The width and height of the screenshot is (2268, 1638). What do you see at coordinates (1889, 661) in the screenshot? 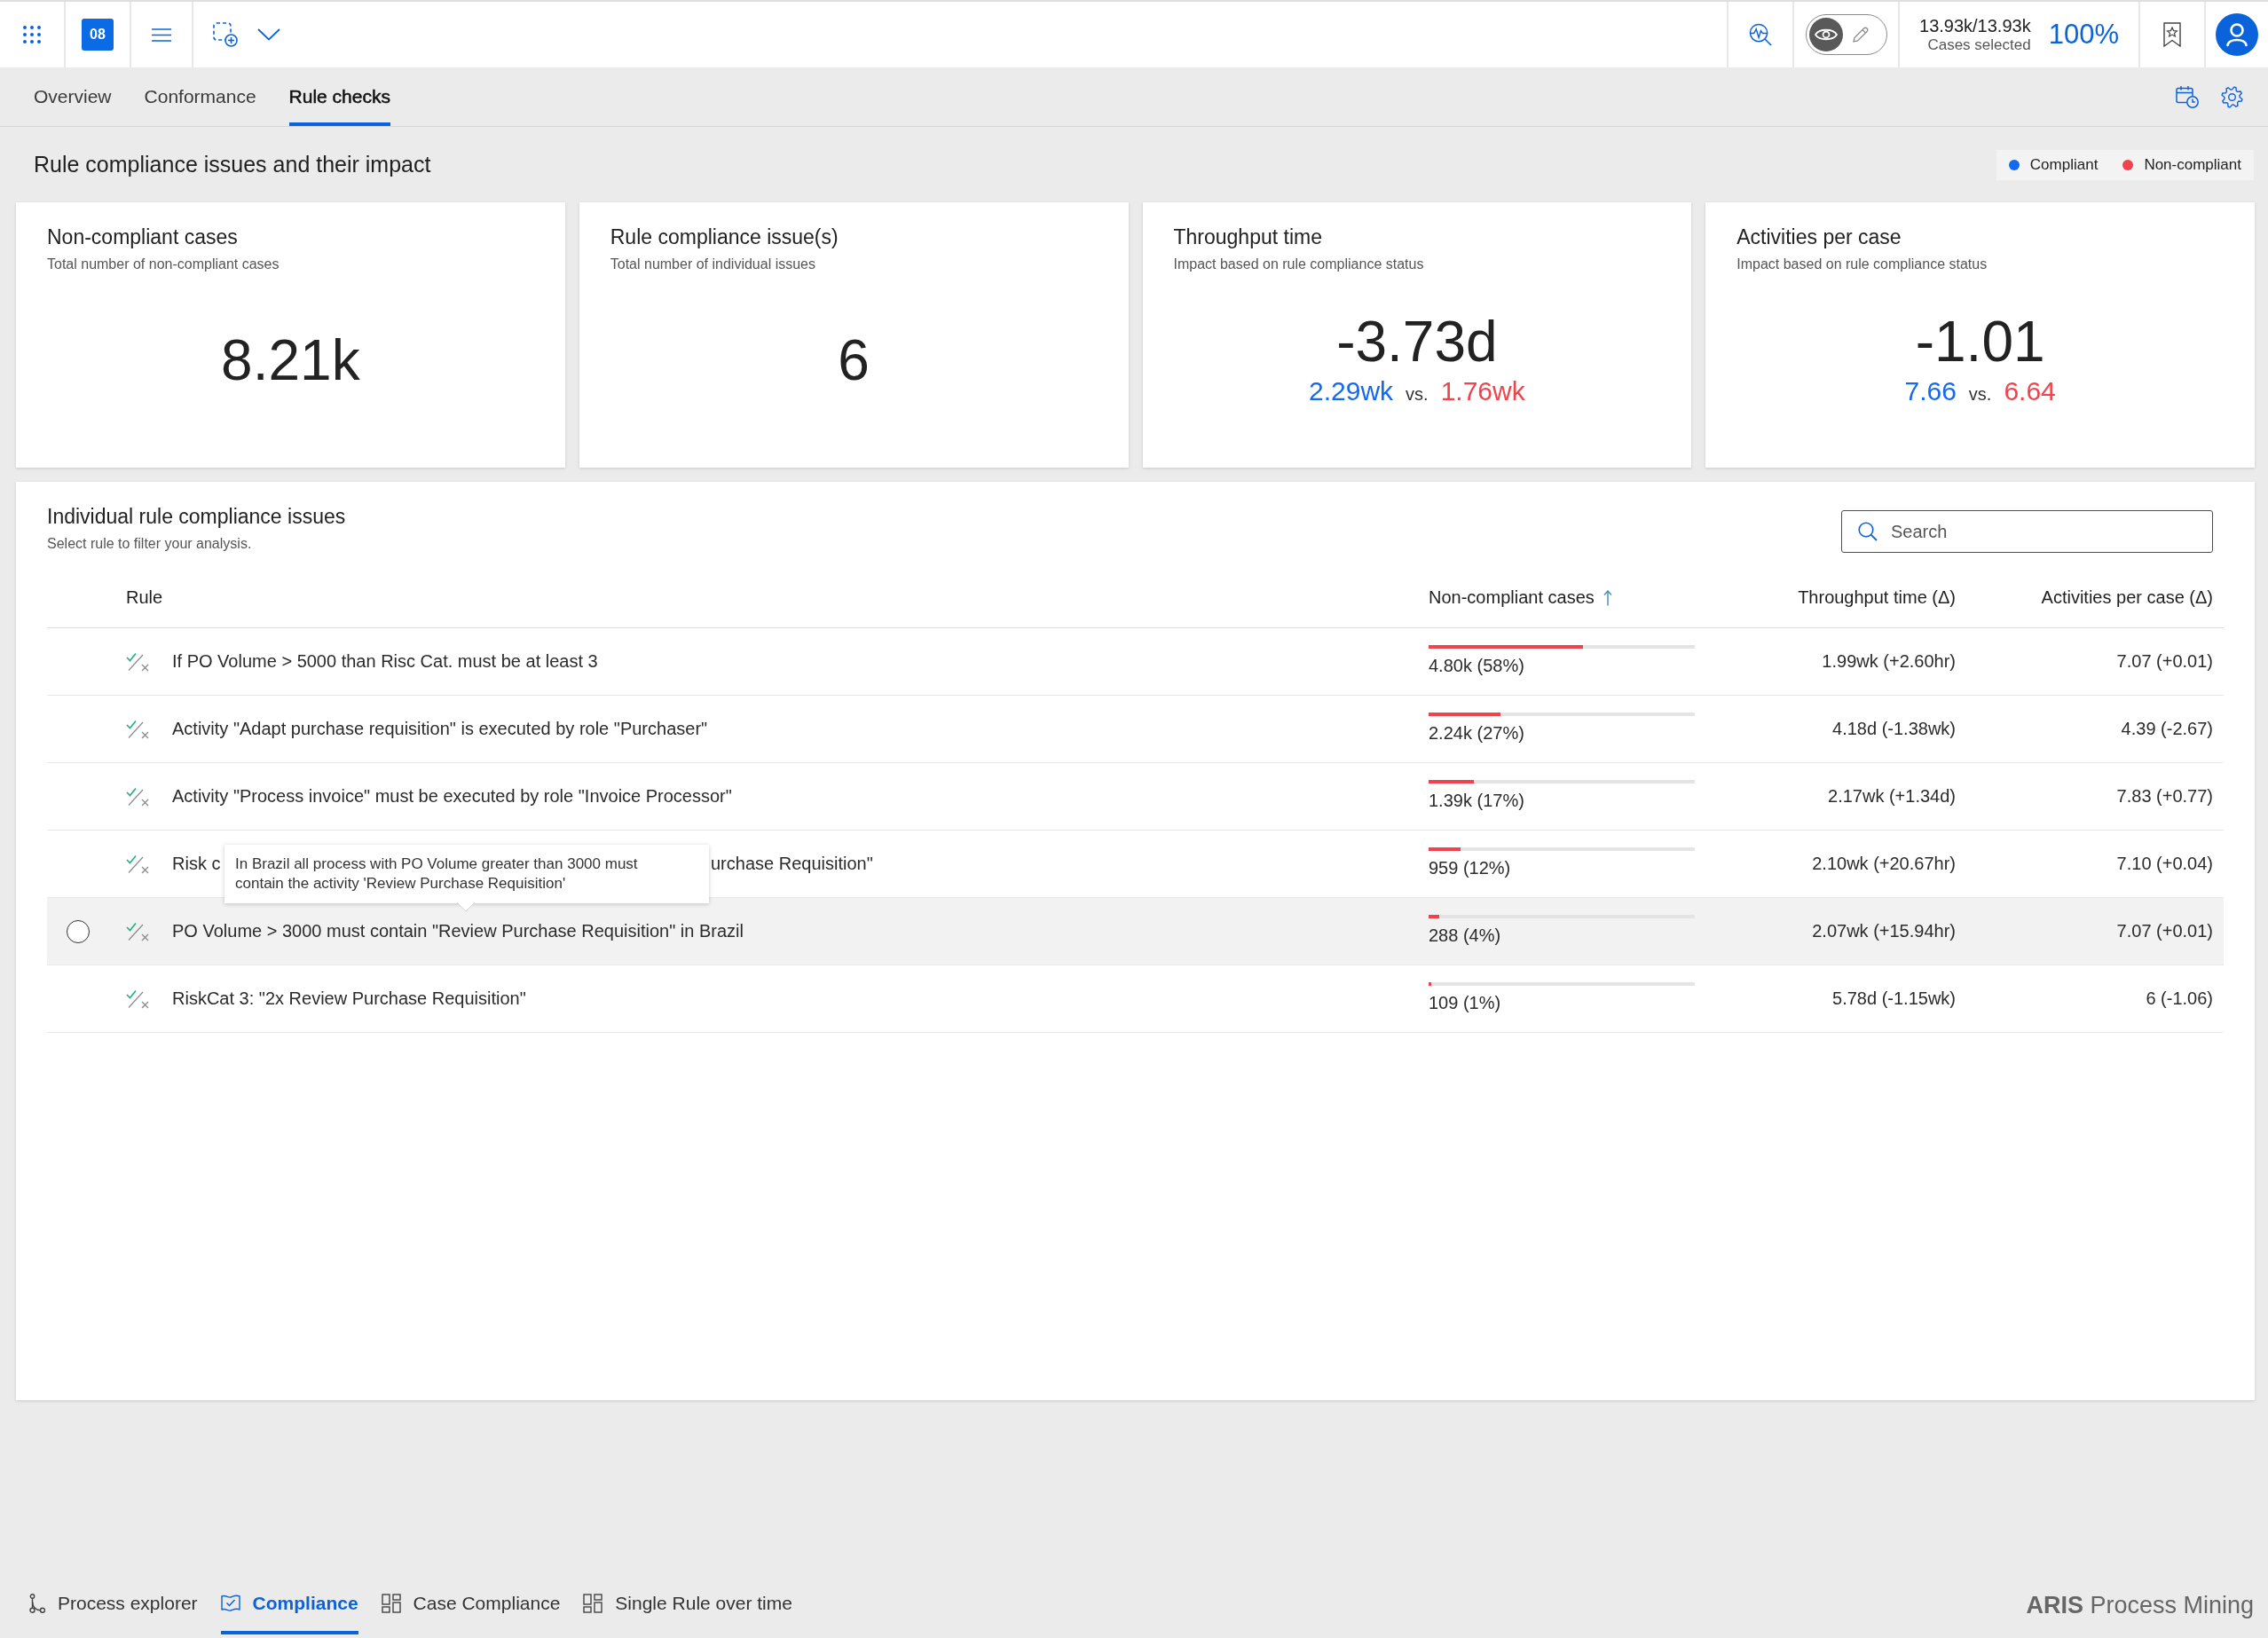
I see `table-cell: 1.99wk (+2.60hr)` at bounding box center [1889, 661].